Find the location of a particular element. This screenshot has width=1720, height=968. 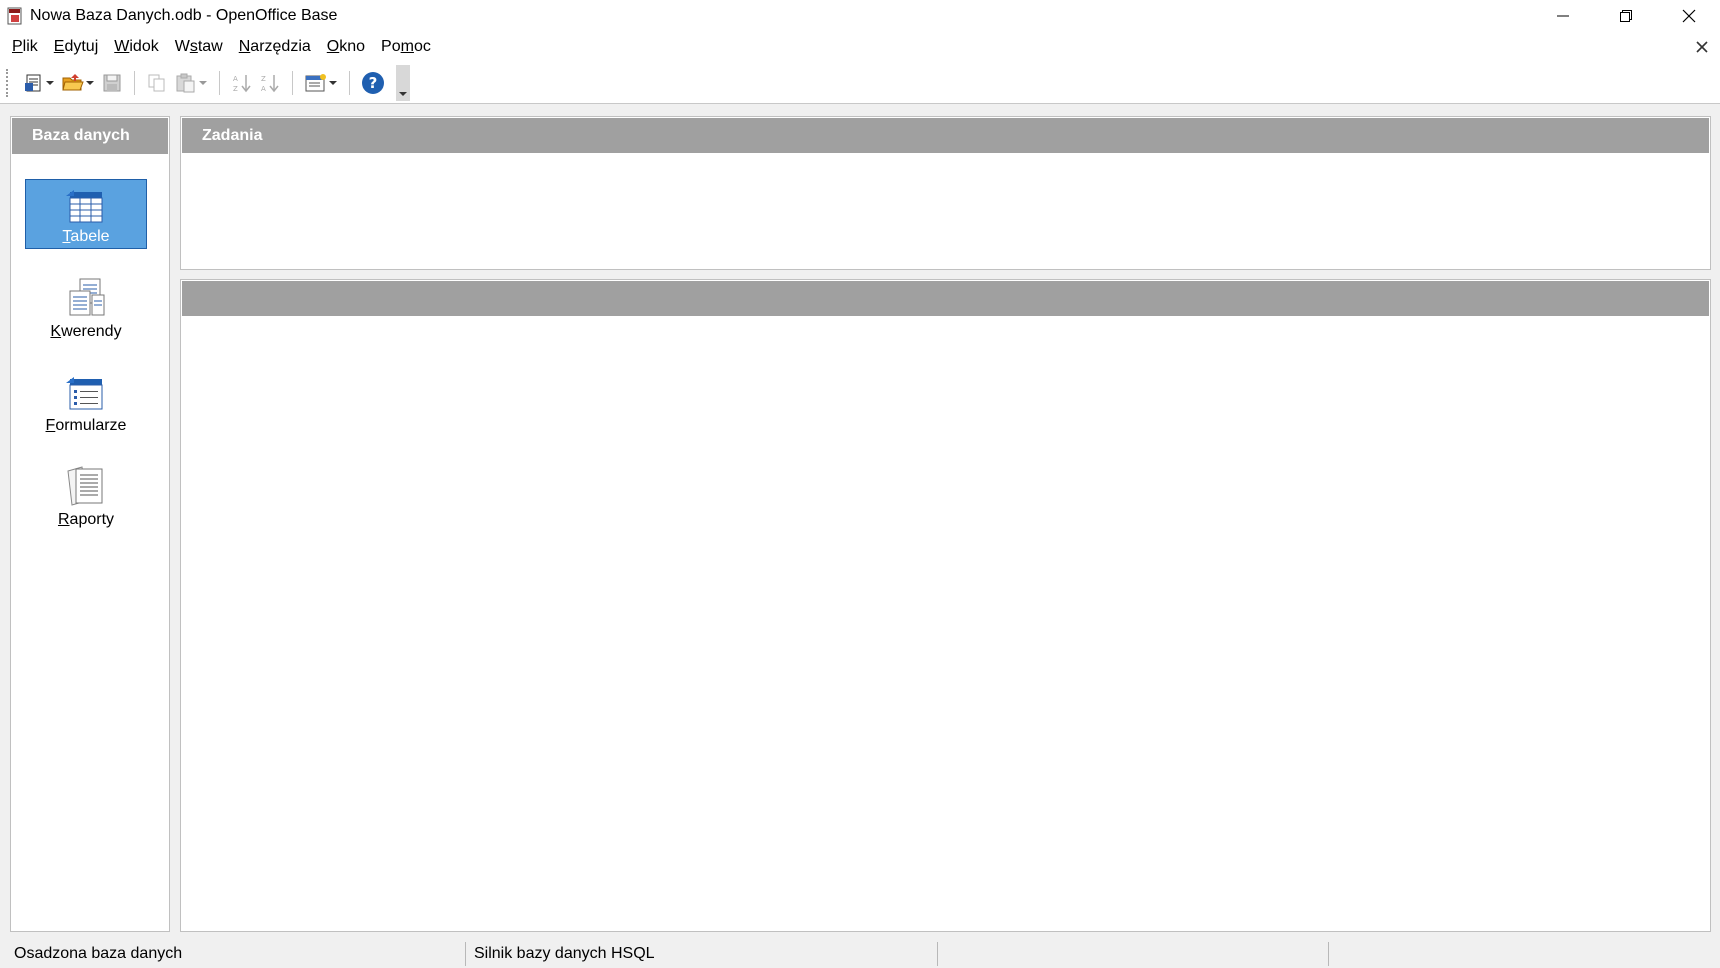

new-document-icon is located at coordinates (33, 82).